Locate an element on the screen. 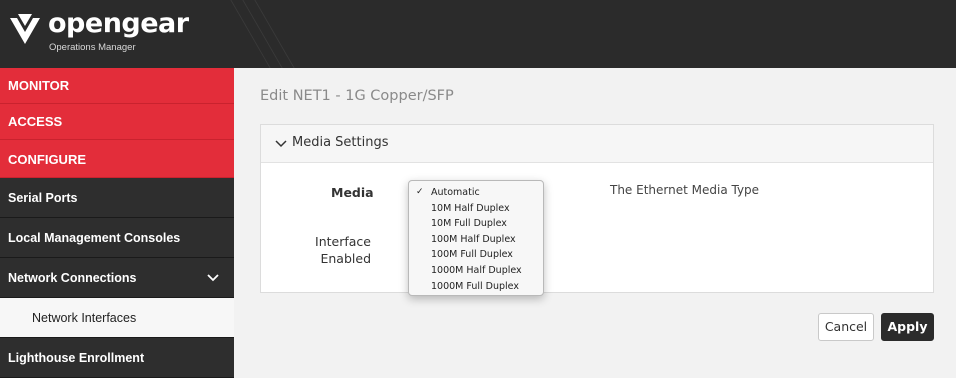 Image resolution: width=956 pixels, height=378 pixels. page-title: Edit NET1 - 1G Copper/SFP is located at coordinates (357, 96).